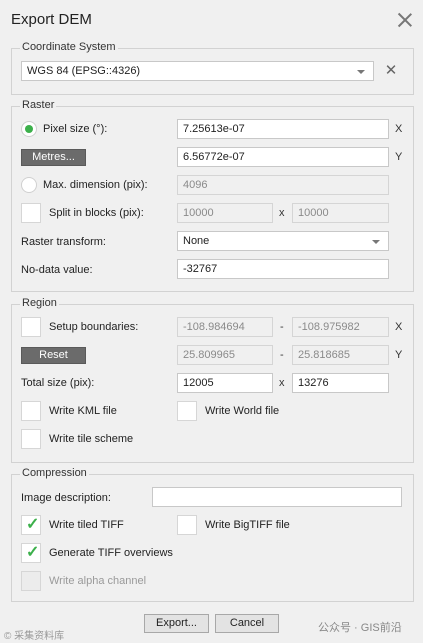 Image resolution: width=423 pixels, height=643 pixels. What do you see at coordinates (283, 241) in the screenshot?
I see `raster-transform-select: None` at bounding box center [283, 241].